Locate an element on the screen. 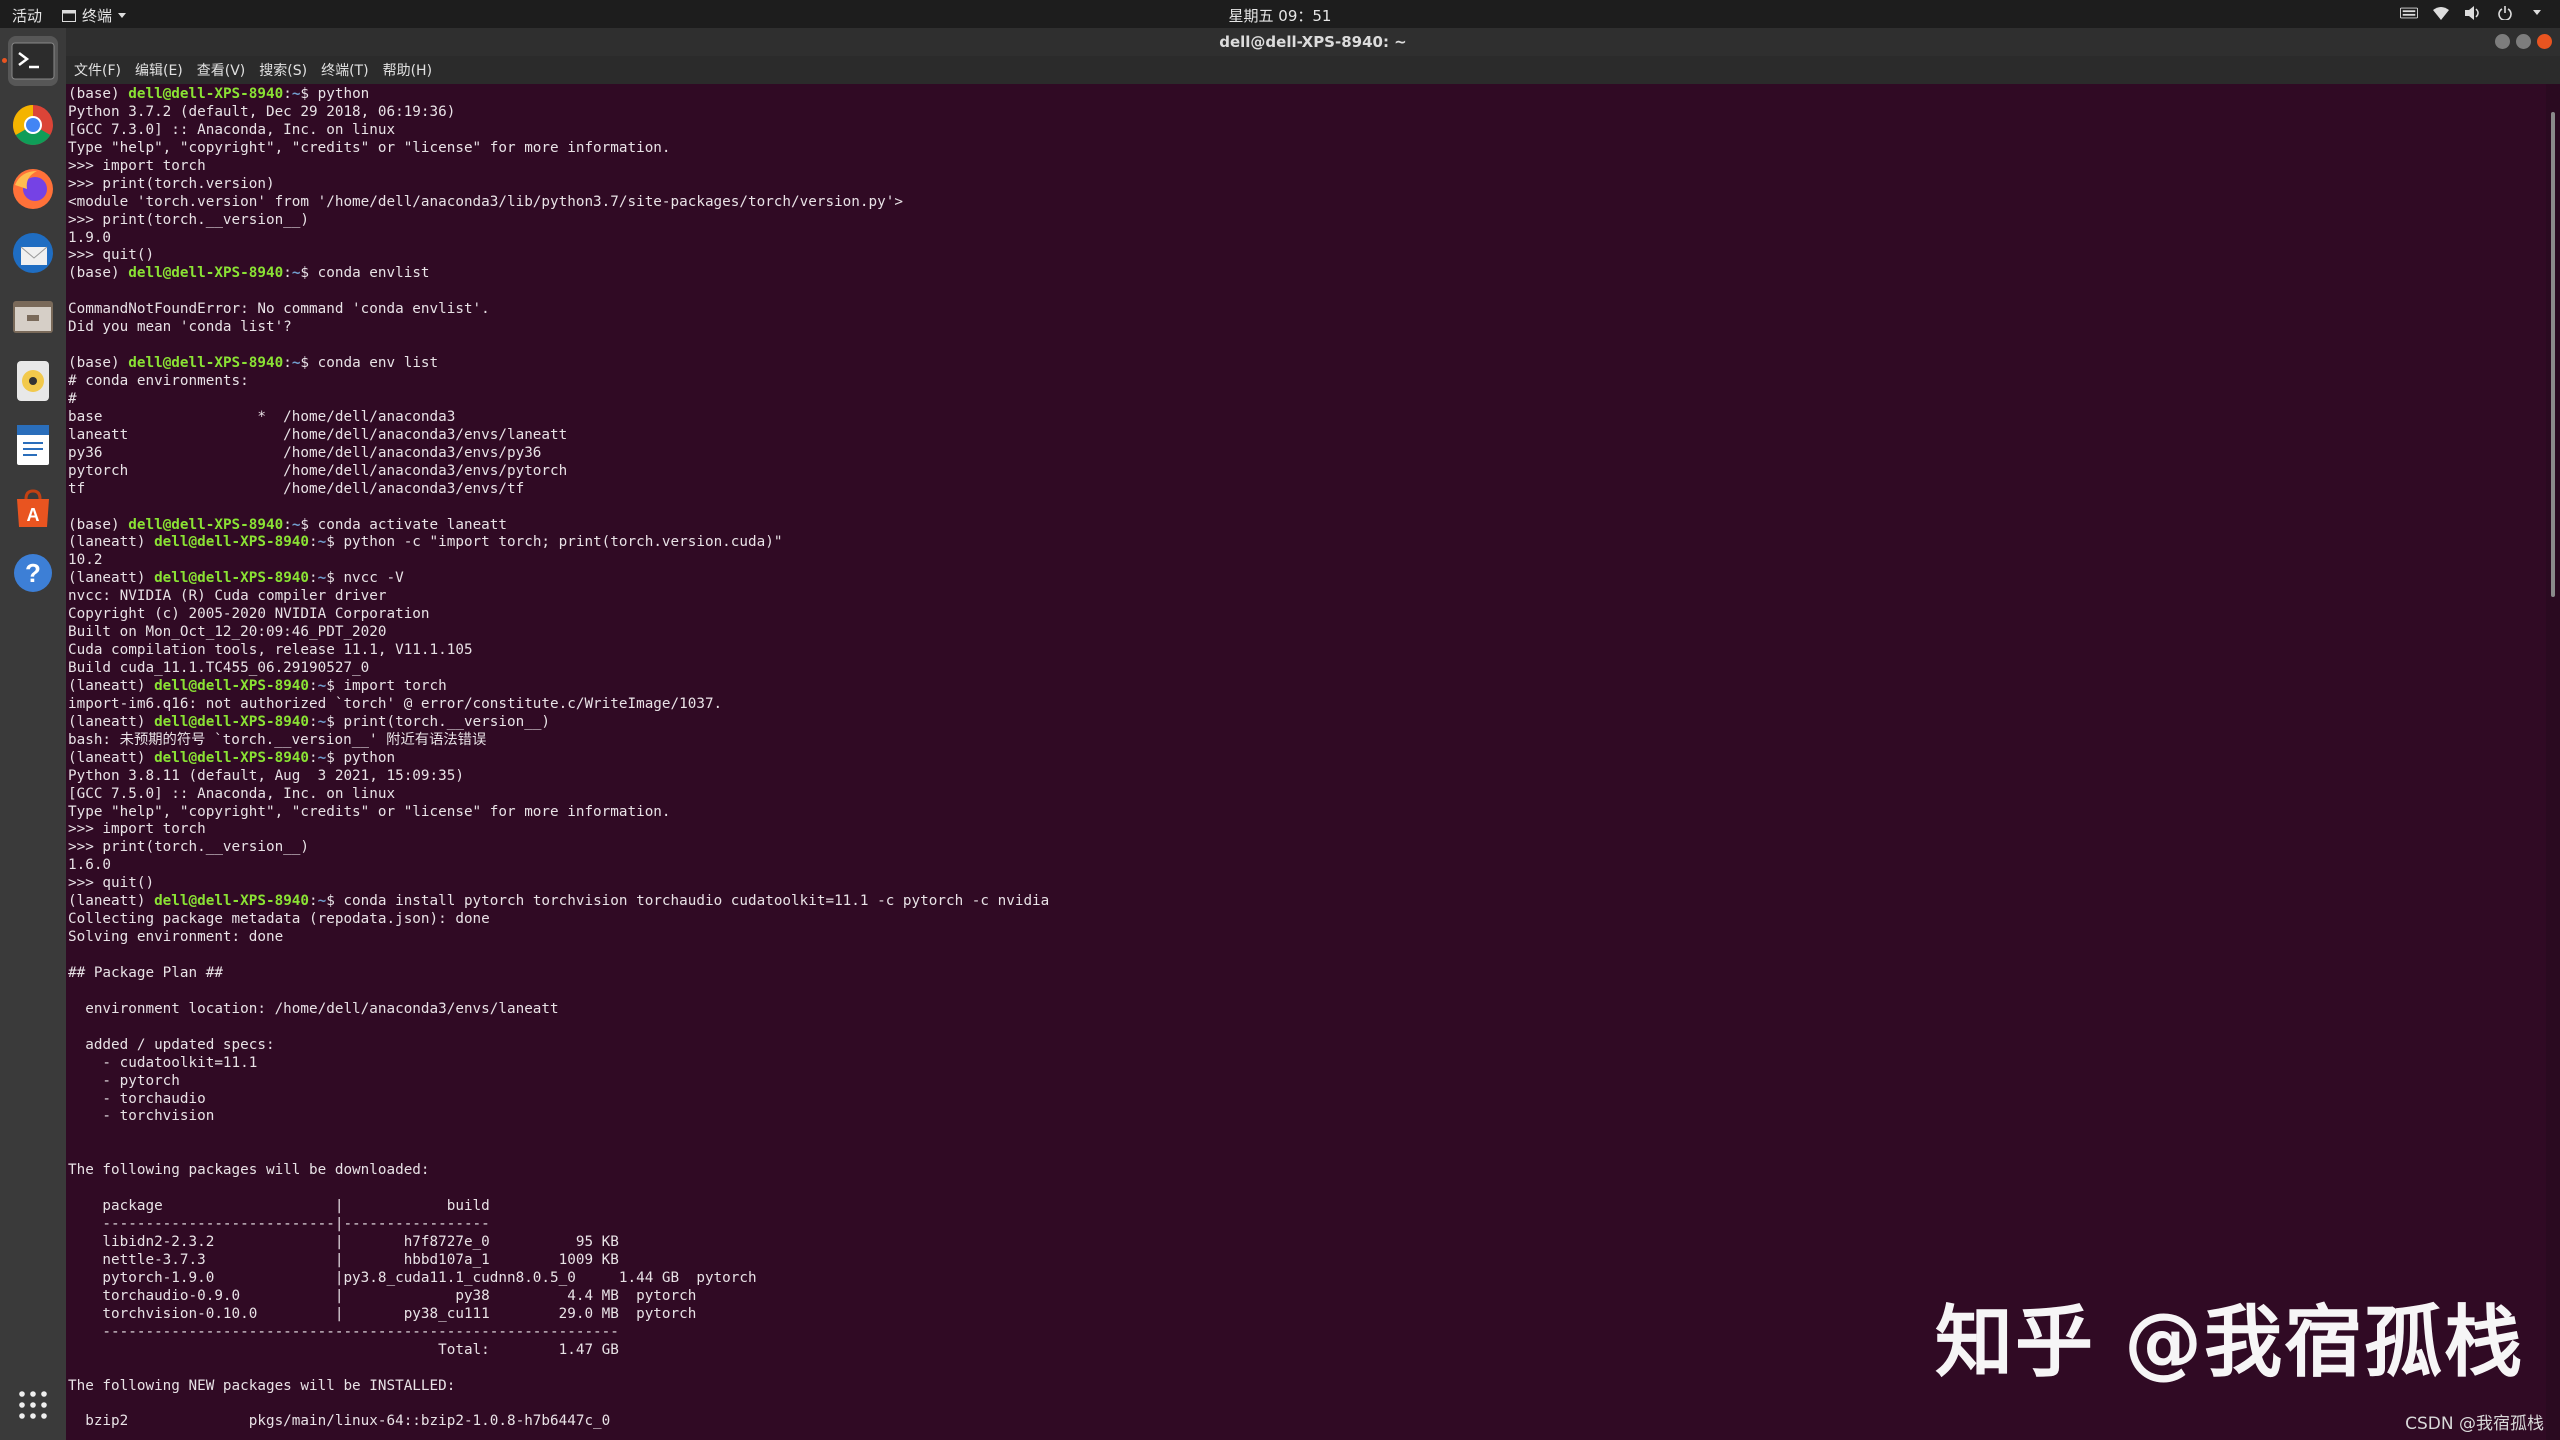  title-bar: dell@dell-XPS-8940: ~ is located at coordinates (1313, 42).